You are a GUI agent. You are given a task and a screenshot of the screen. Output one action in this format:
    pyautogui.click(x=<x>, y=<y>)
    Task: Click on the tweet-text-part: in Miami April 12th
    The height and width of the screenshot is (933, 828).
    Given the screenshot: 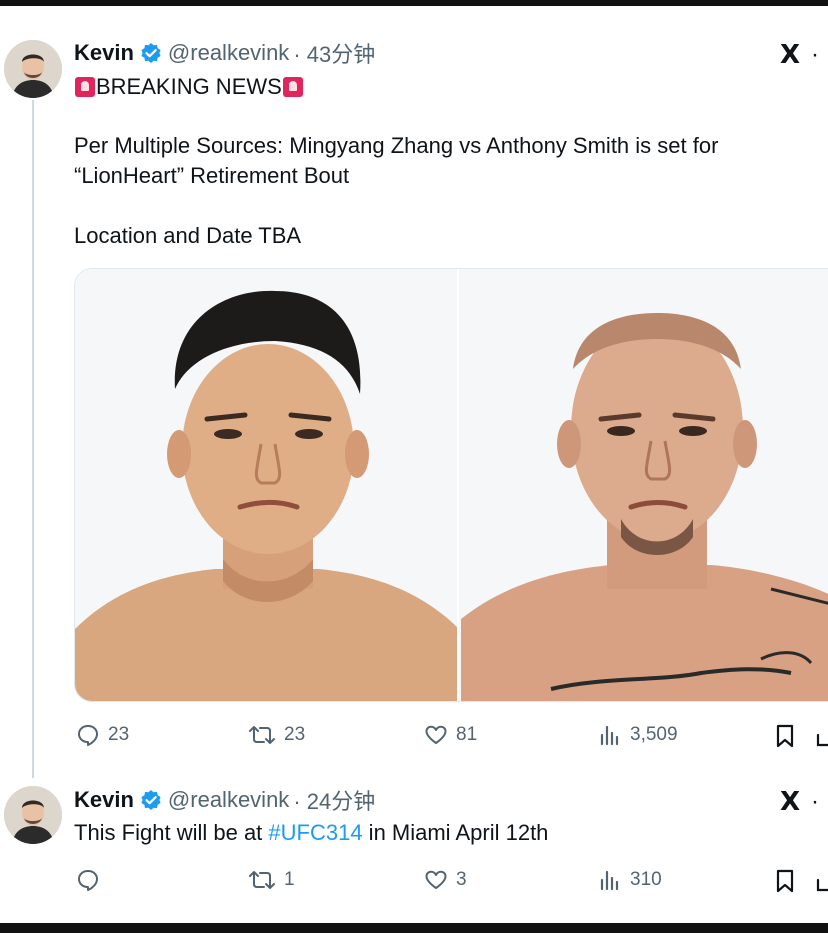 What is the action you would take?
    pyautogui.click(x=455, y=832)
    